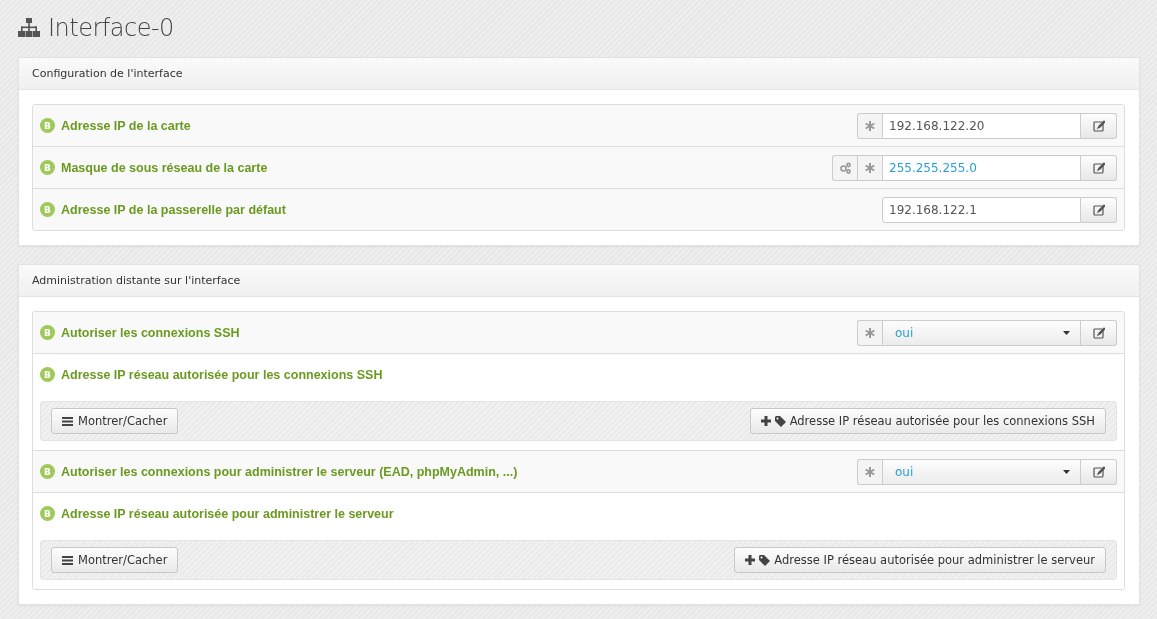  Describe the element at coordinates (151, 332) in the screenshot. I see `field-label: Autoriser les connexions SSH` at that location.